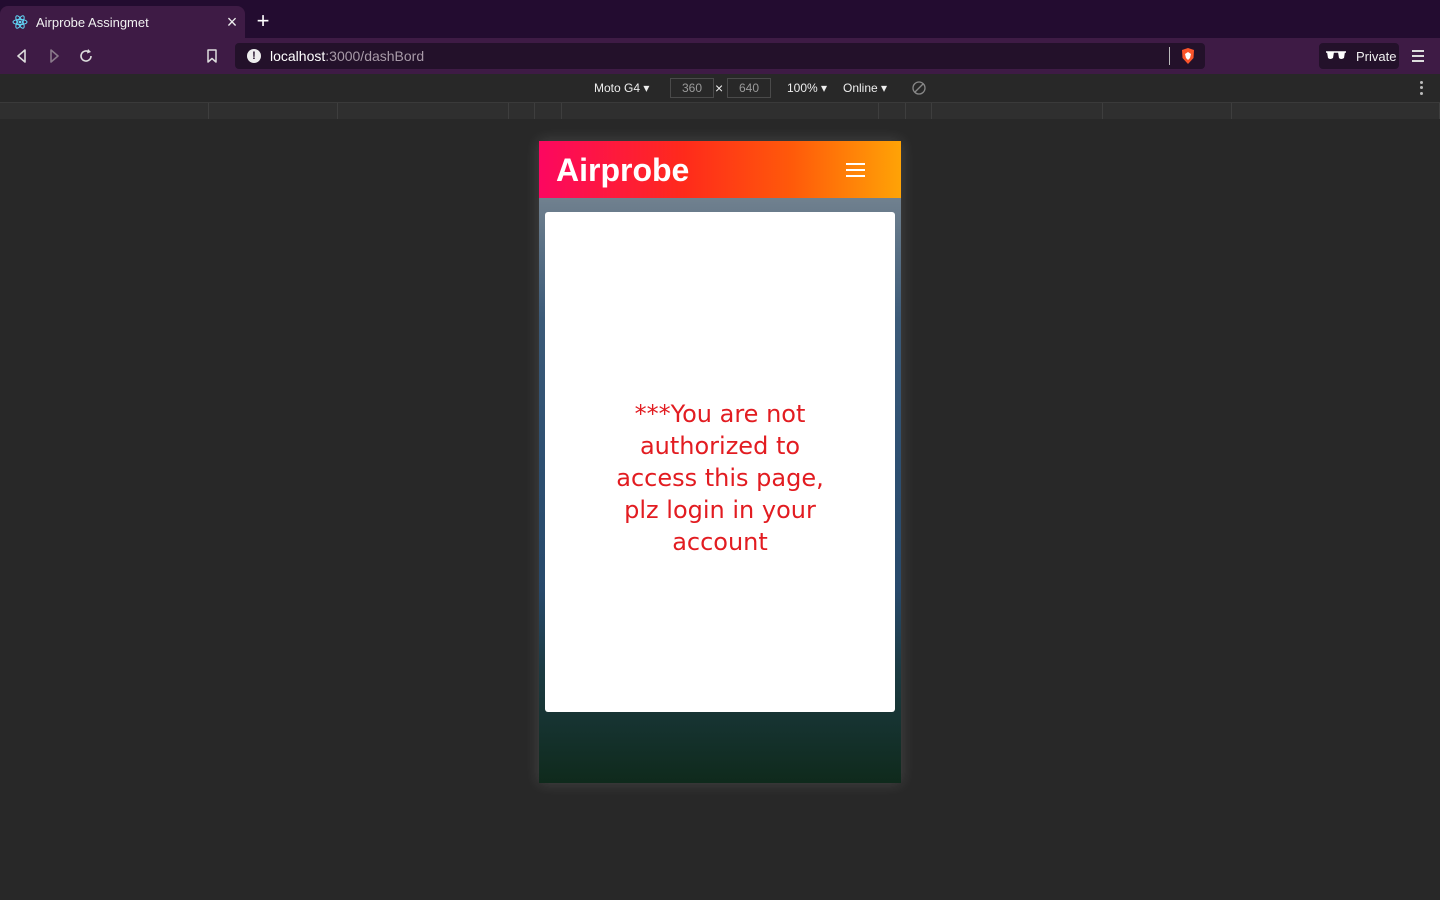  I want to click on back-button, so click(22, 56).